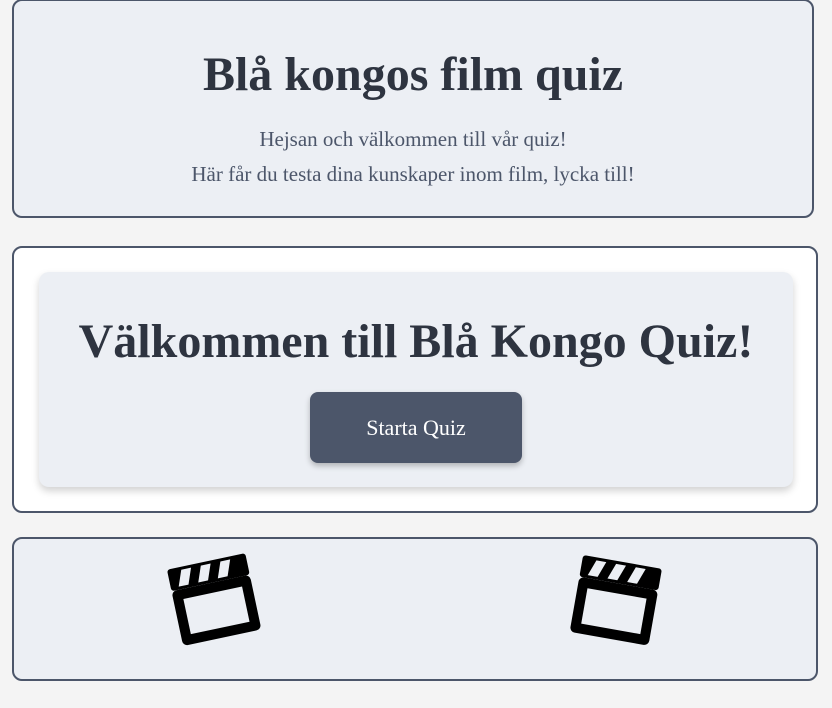 Image resolution: width=832 pixels, height=708 pixels. I want to click on welcome-line: Hejsan och välkommen till vår quiz!, so click(413, 139).